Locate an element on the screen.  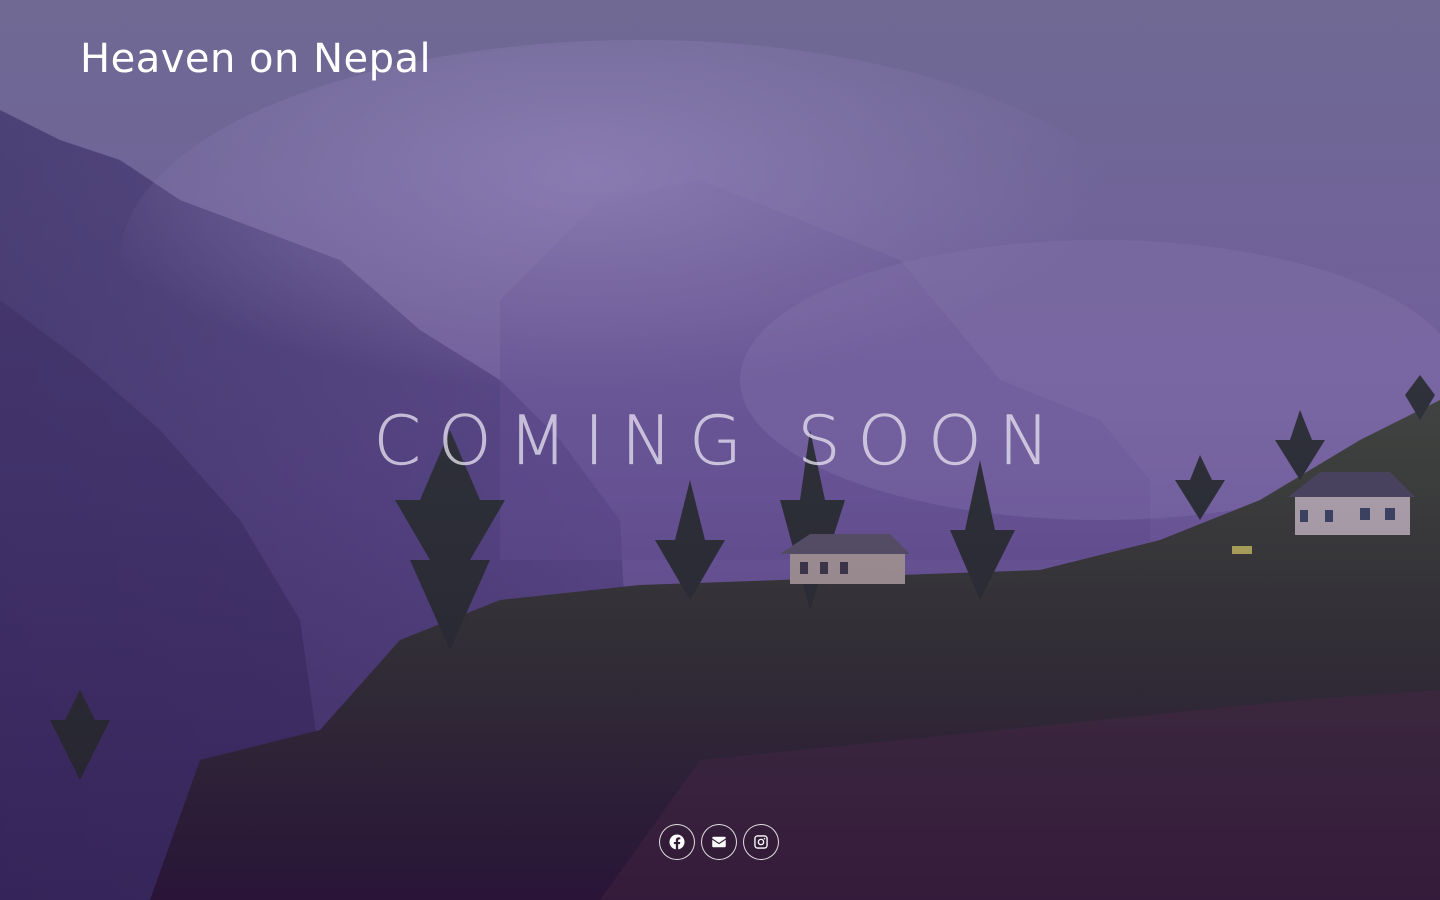
facebook-icon is located at coordinates (677, 842).